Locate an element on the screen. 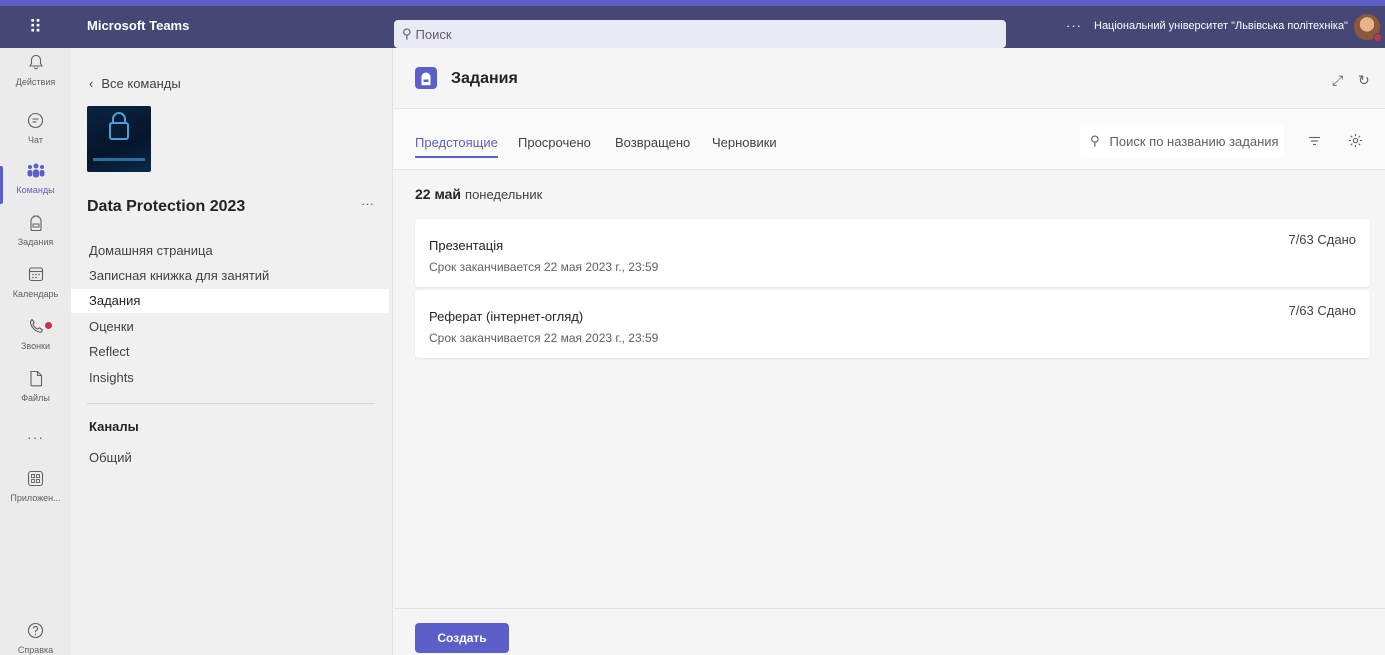 The width and height of the screenshot is (1385, 655). assignment-title: Реферат (інтернет-огляд) is located at coordinates (506, 316).